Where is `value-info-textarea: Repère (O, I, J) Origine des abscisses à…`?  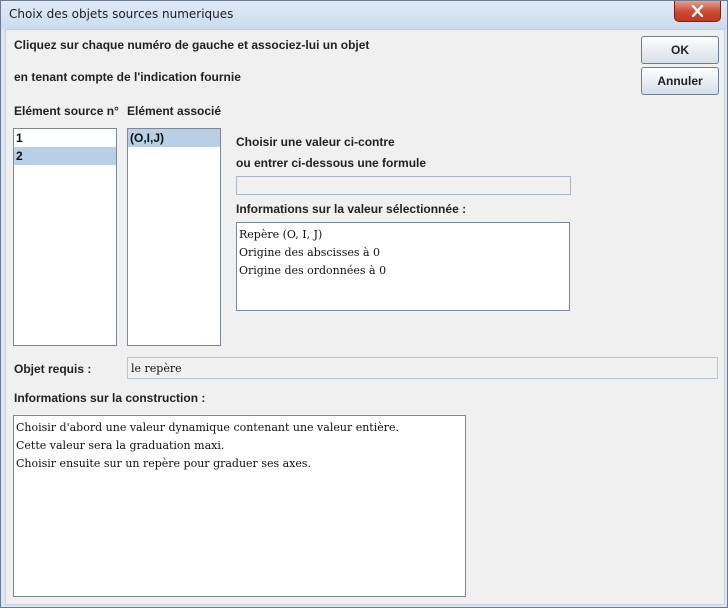
value-info-textarea: Repère (O, I, J) Origine des abscisses à… is located at coordinates (403, 266).